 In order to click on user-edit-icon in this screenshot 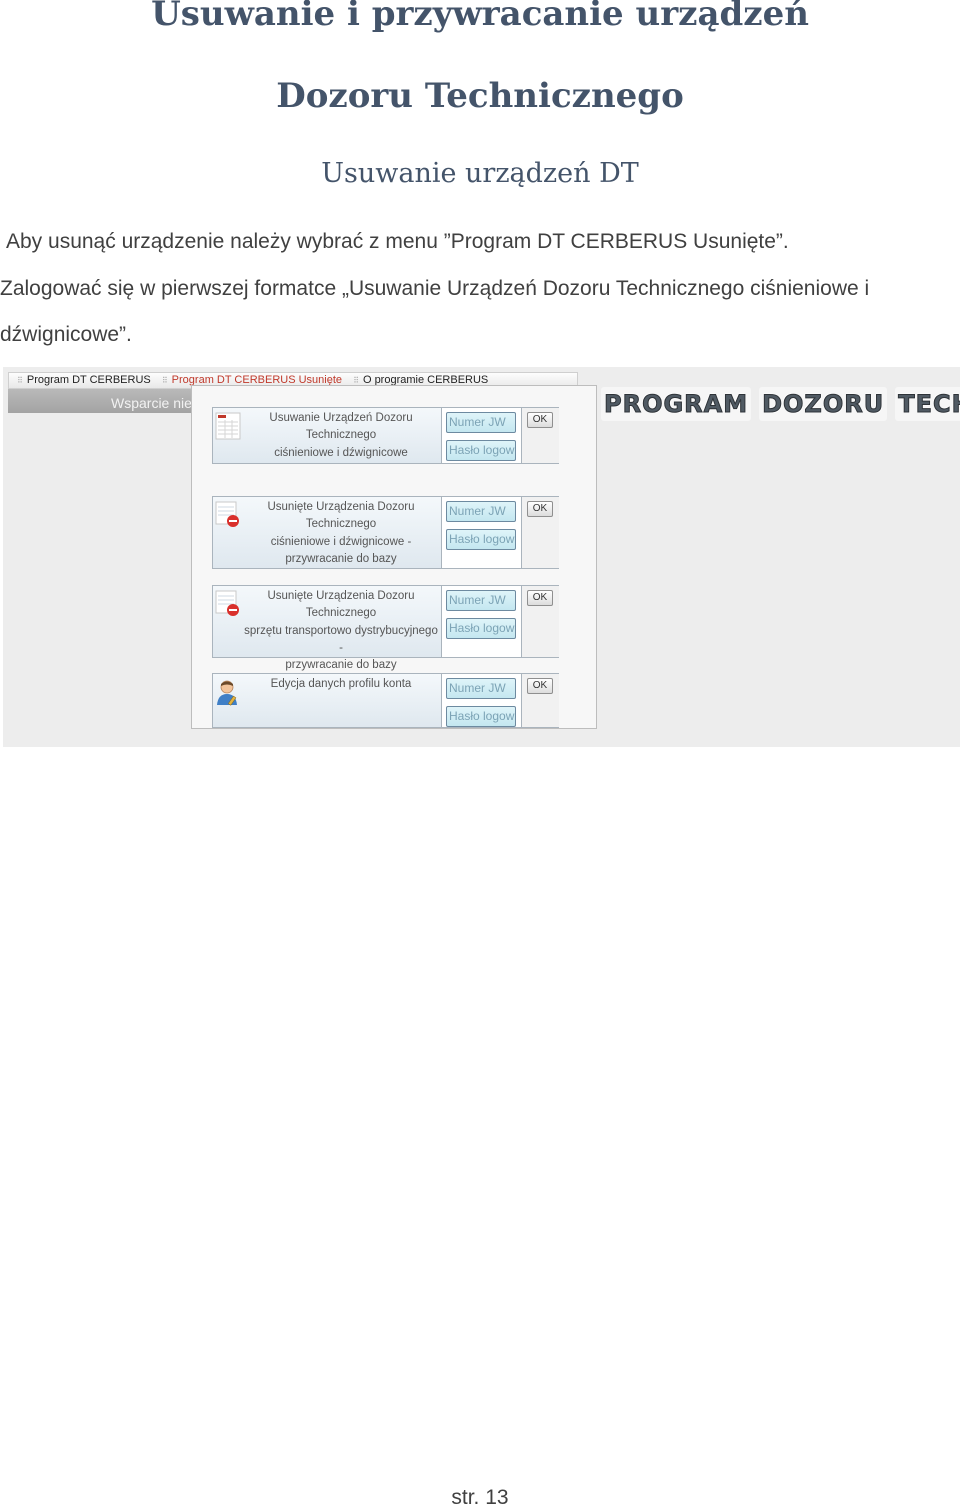, I will do `click(227, 693)`.